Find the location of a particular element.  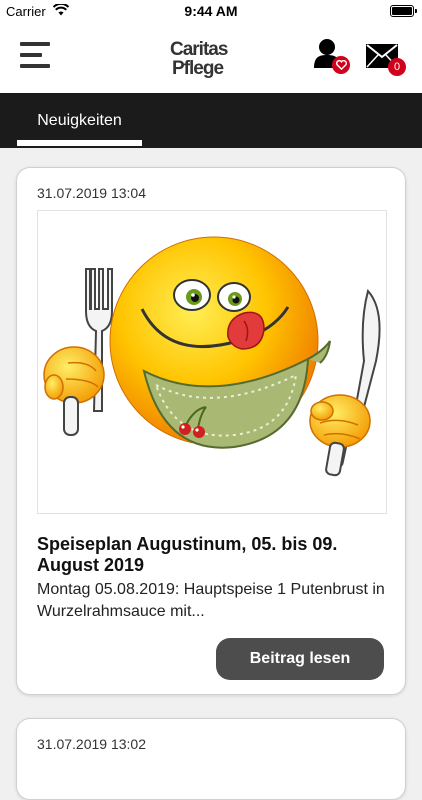

status-time: 9:44 AM is located at coordinates (211, 11).